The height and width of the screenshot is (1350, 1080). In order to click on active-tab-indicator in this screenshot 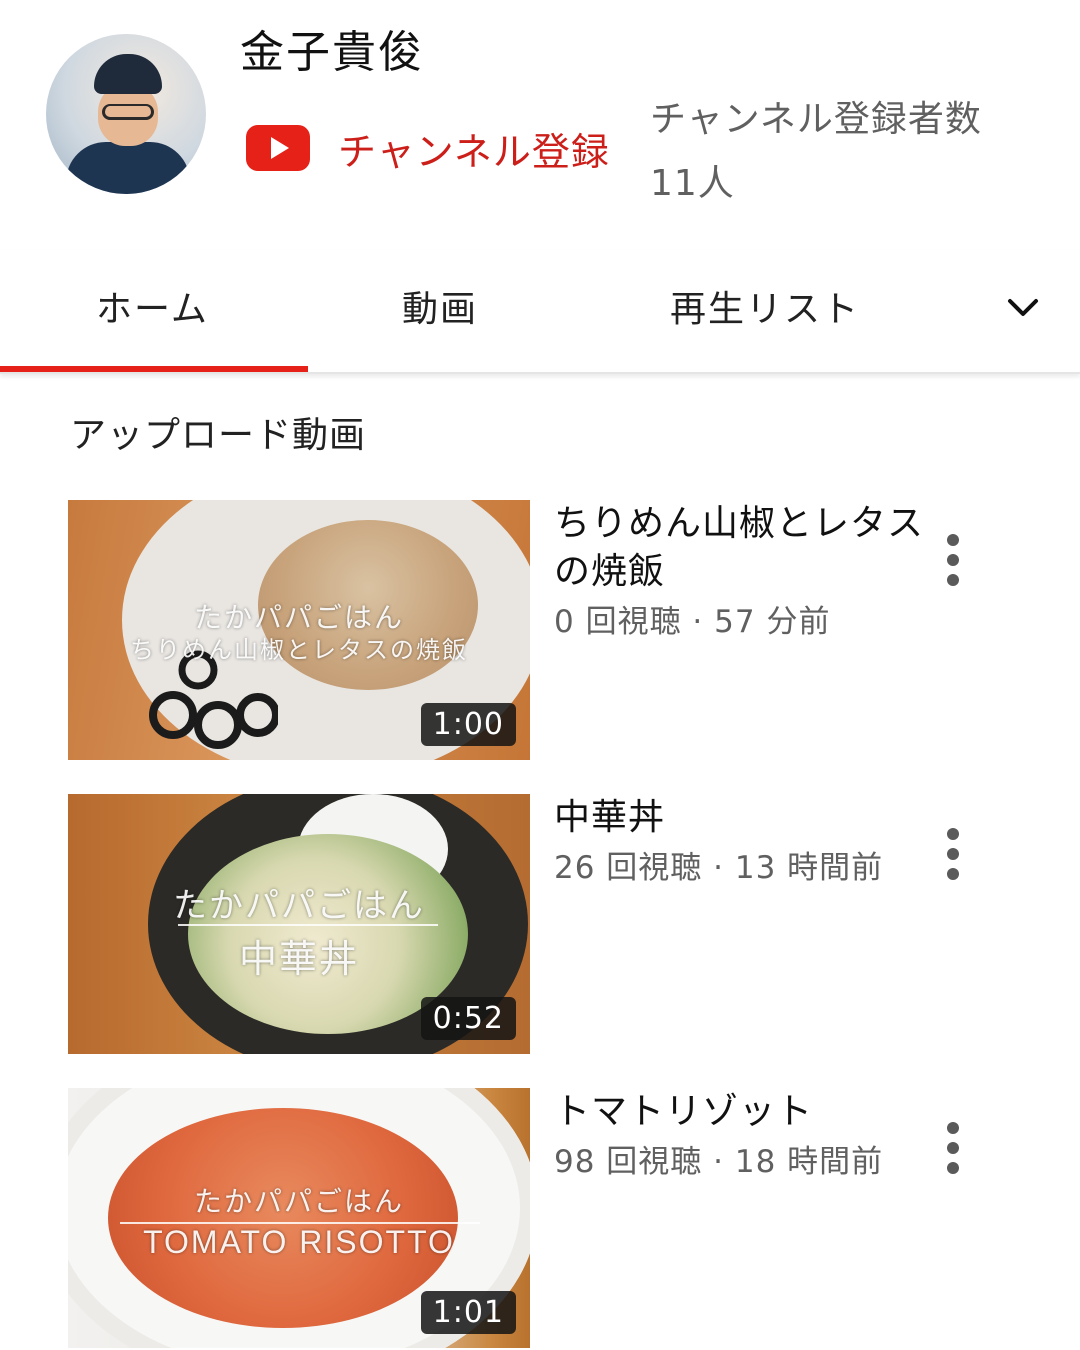, I will do `click(154, 369)`.